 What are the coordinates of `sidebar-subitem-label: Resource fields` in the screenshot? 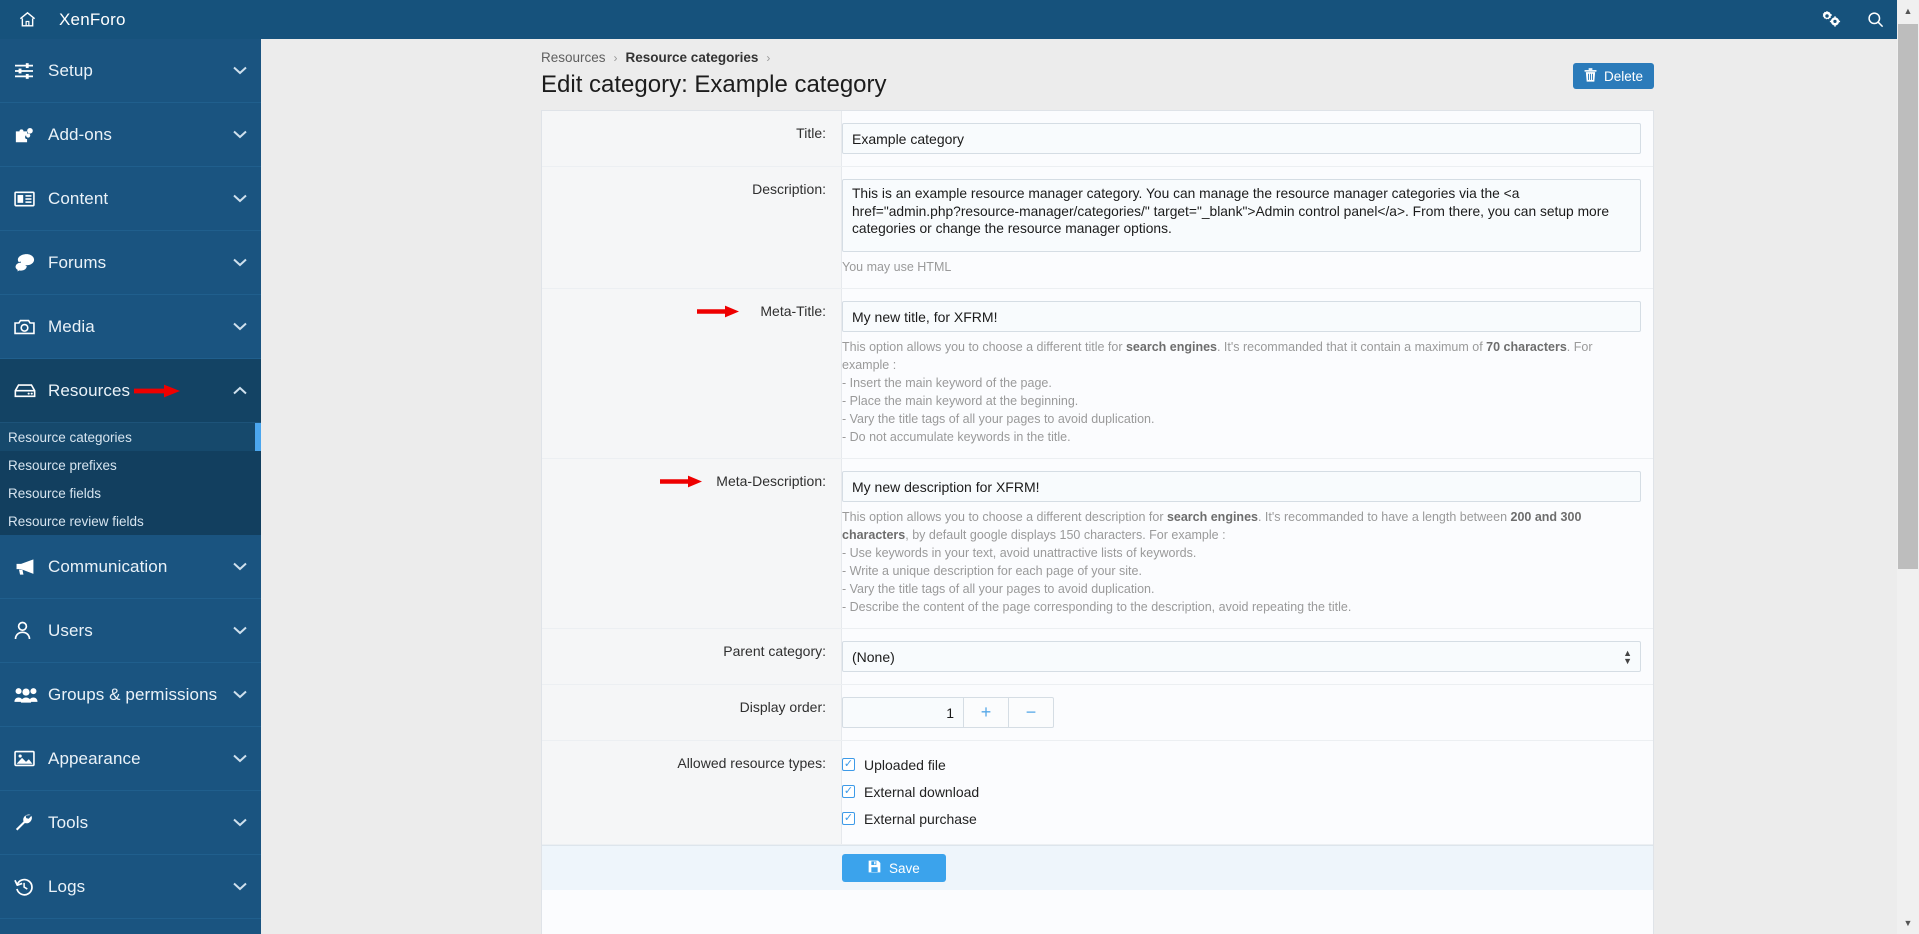 It's located at (55, 493).